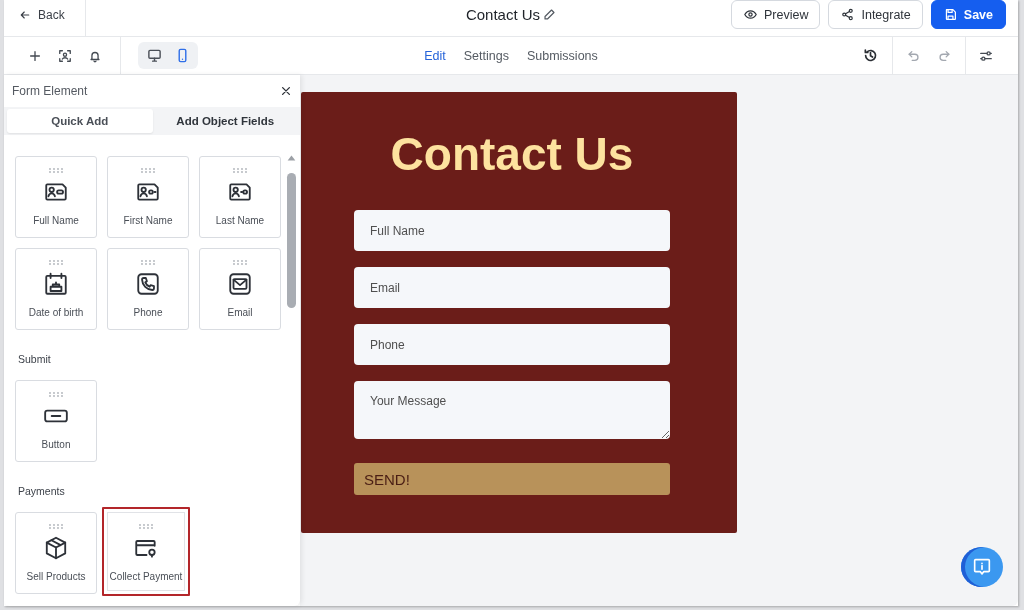  Describe the element at coordinates (291, 158) in the screenshot. I see `scroll-up-icon` at that location.